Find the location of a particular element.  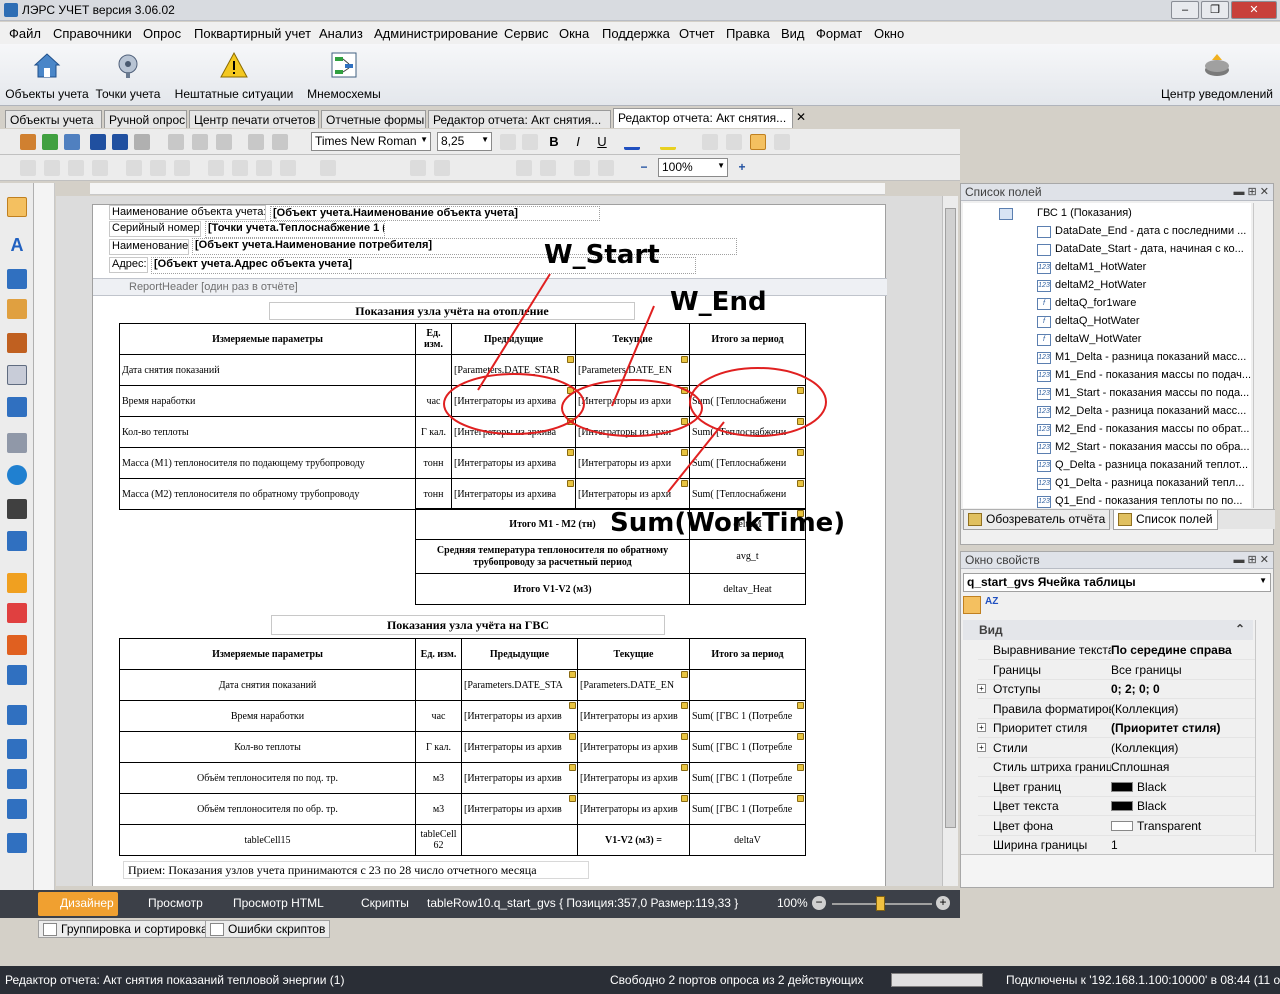

undo-icon is located at coordinates (256, 142).